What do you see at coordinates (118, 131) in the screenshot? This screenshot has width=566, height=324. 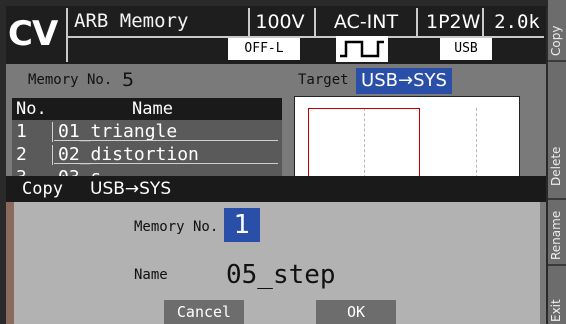 I see `row-name: 01_triangle` at bounding box center [118, 131].